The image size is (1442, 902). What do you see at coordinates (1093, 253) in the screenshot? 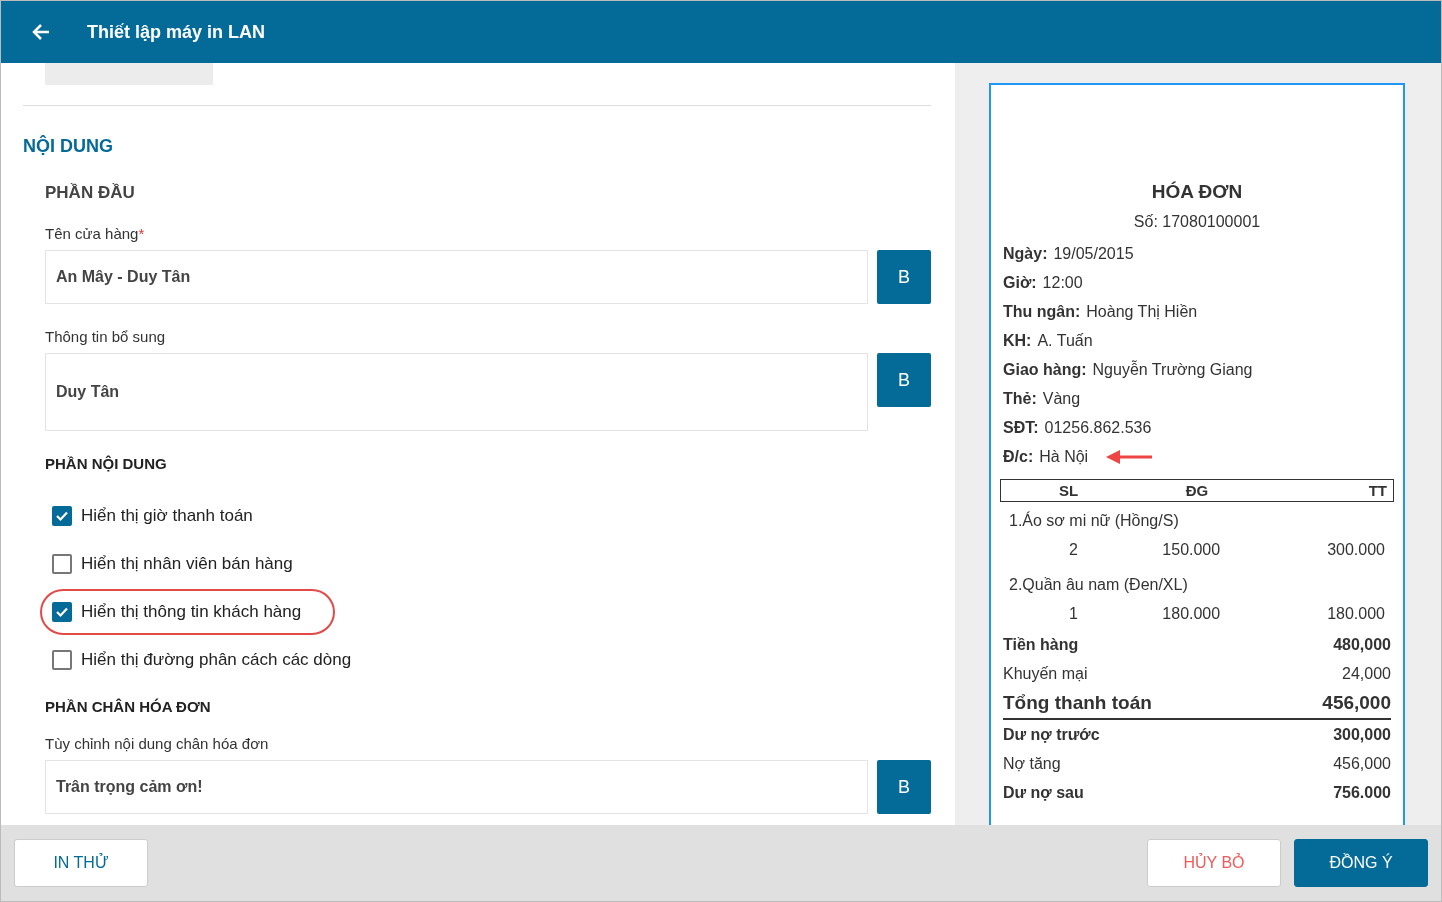
I see `info-value: 19/05/2015` at bounding box center [1093, 253].